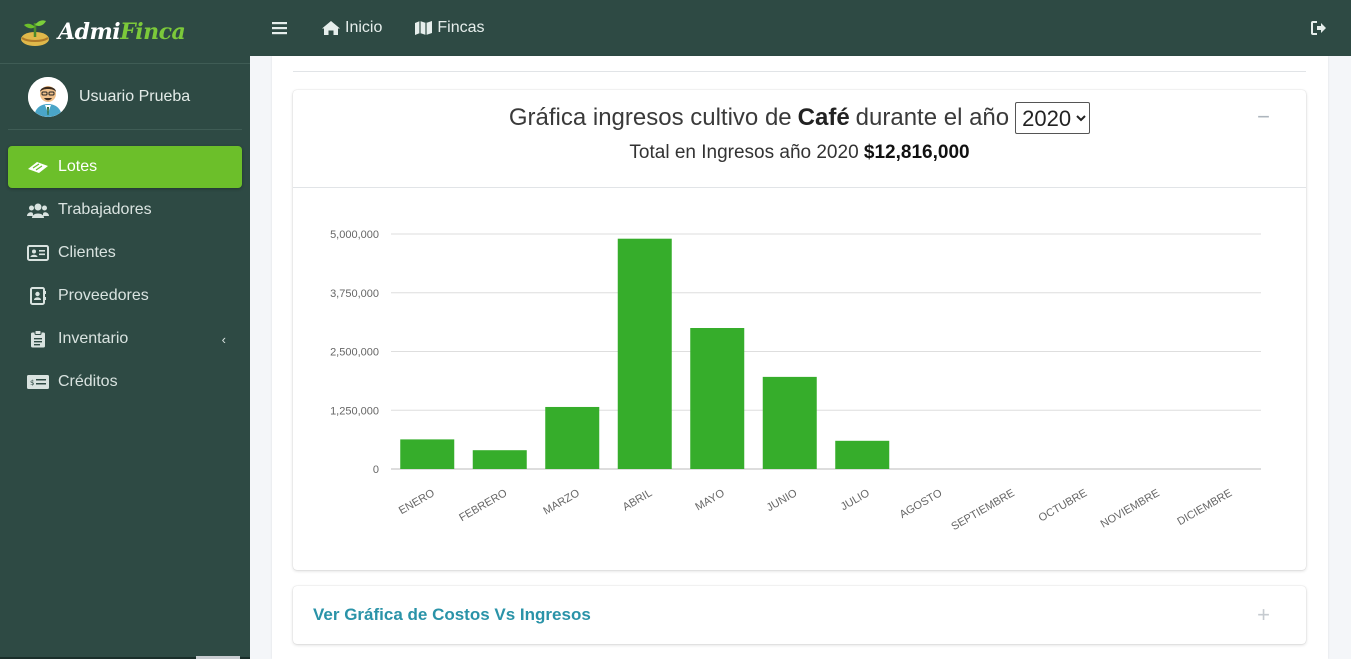 The width and height of the screenshot is (1351, 659). I want to click on sidebar-item-label: Proveedores, so click(103, 295).